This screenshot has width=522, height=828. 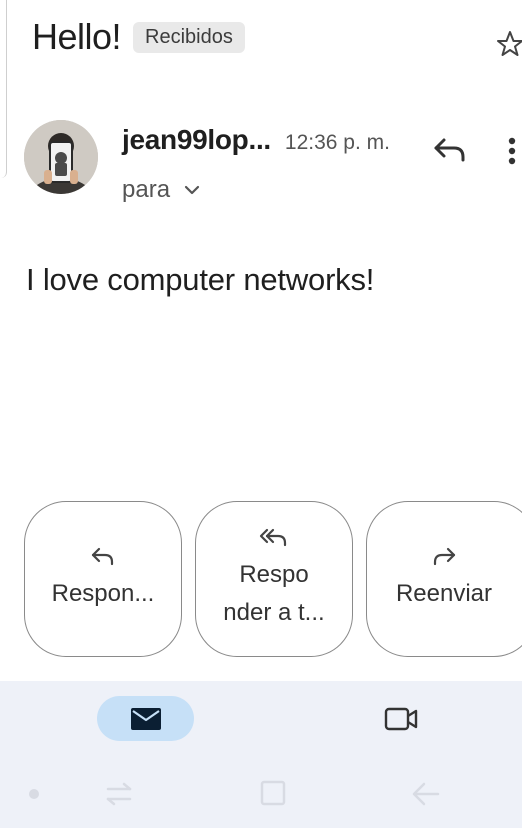 What do you see at coordinates (509, 44) in the screenshot?
I see `star-icon` at bounding box center [509, 44].